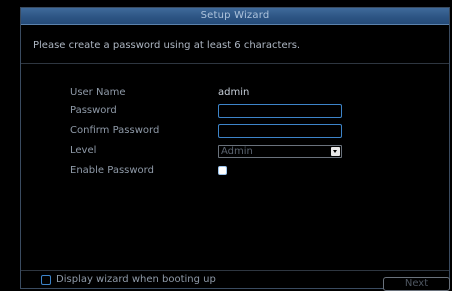 The image size is (452, 291). I want to click on user-name-row: User Name admin, so click(235, 93).